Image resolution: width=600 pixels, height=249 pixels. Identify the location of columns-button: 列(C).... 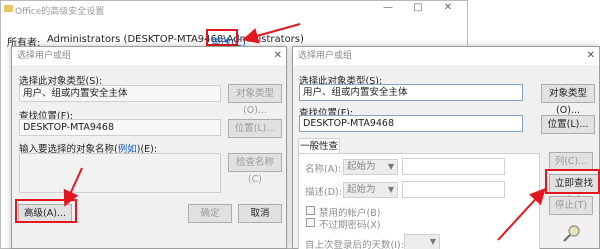
(571, 161).